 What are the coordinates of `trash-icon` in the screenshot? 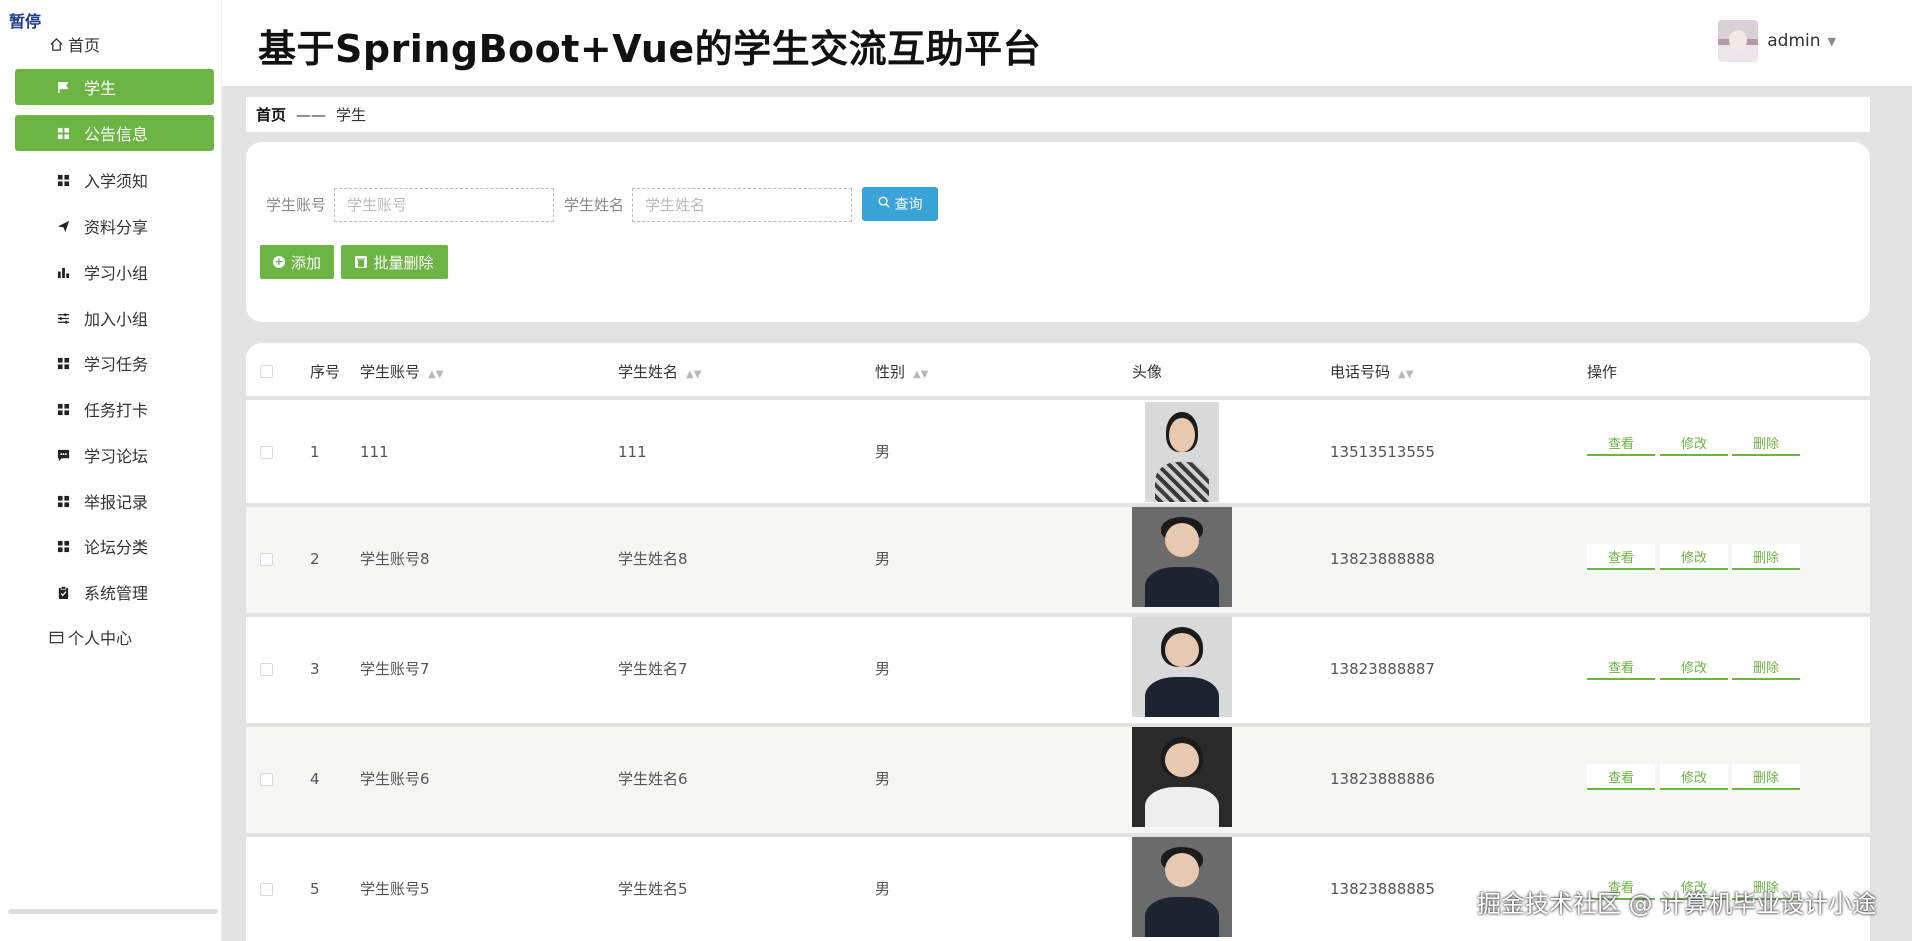 It's located at (361, 262).